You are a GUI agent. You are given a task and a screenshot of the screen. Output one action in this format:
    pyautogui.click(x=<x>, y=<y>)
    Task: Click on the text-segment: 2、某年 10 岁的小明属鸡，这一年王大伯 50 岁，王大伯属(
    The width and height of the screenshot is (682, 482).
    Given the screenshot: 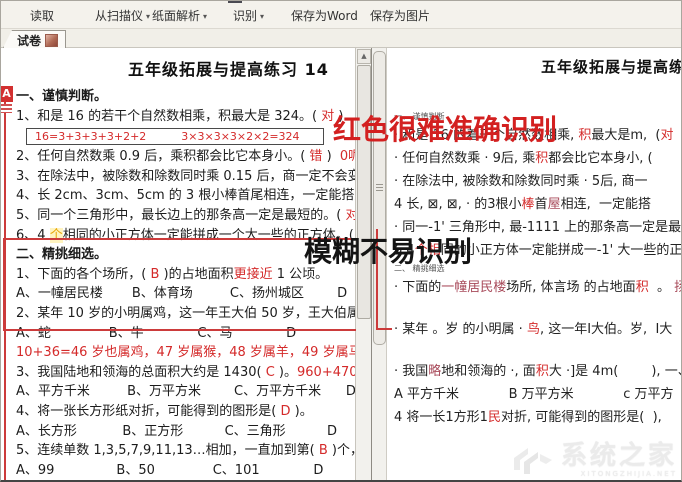 What is the action you would take?
    pyautogui.click(x=186, y=313)
    